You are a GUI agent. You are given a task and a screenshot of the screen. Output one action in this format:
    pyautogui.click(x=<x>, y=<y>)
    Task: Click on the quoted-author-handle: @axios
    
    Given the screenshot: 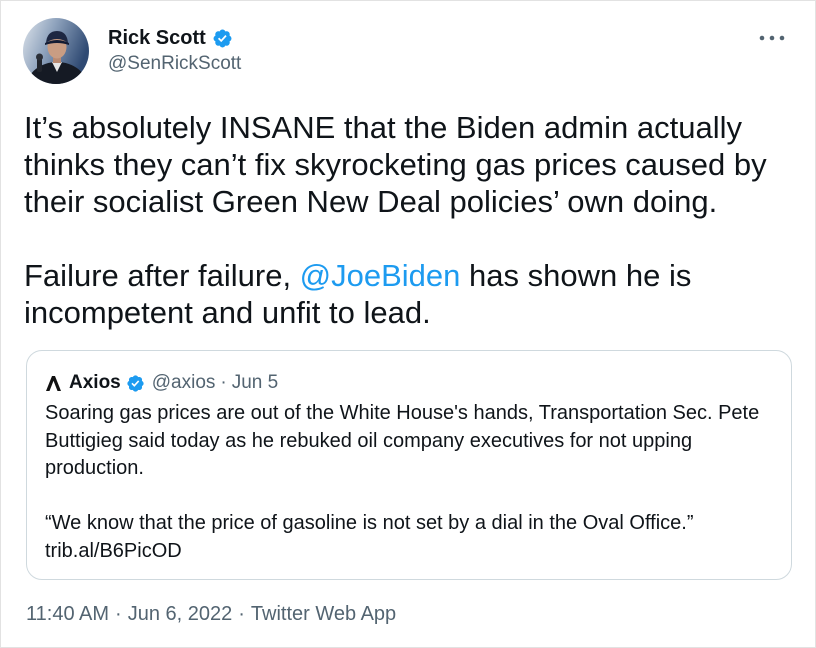 What is the action you would take?
    pyautogui.click(x=183, y=382)
    